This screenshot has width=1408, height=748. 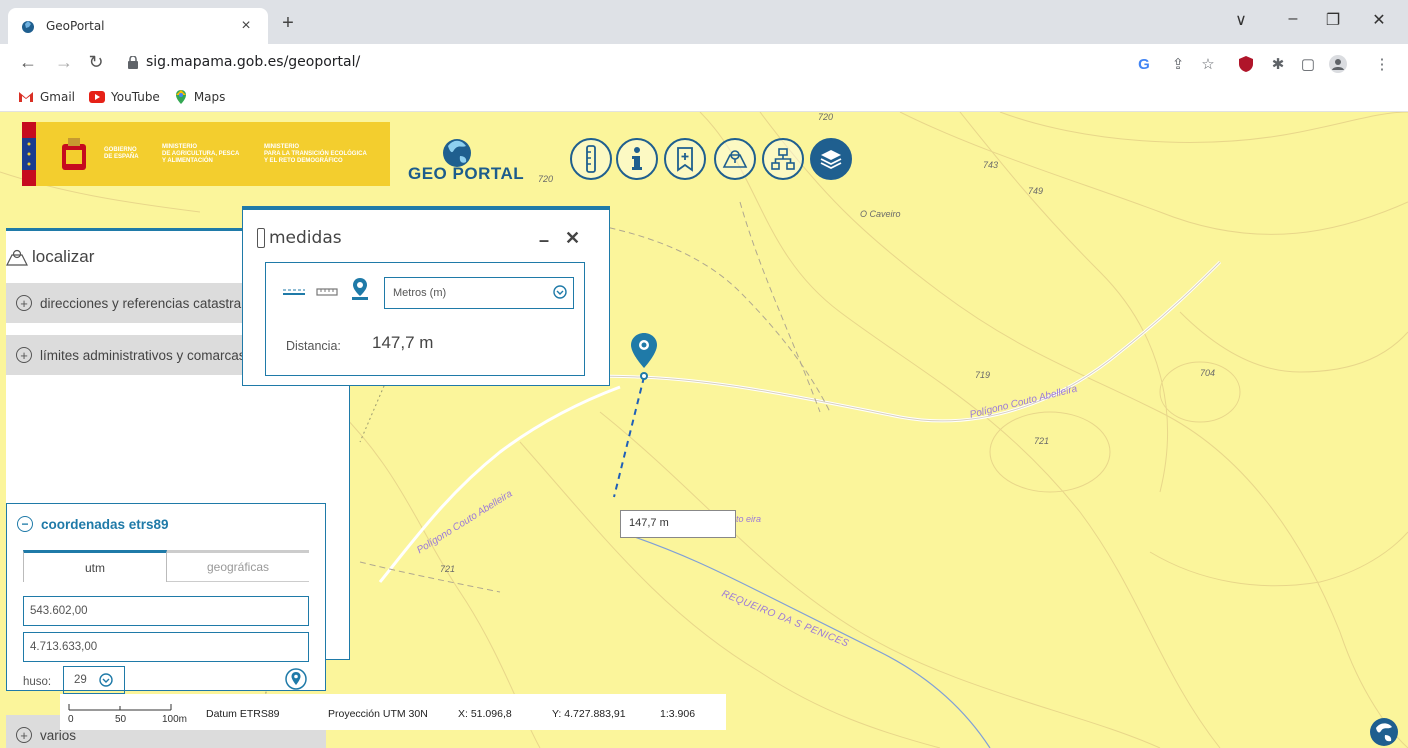 I want to click on collapse-minus-icon: −, so click(x=25, y=524).